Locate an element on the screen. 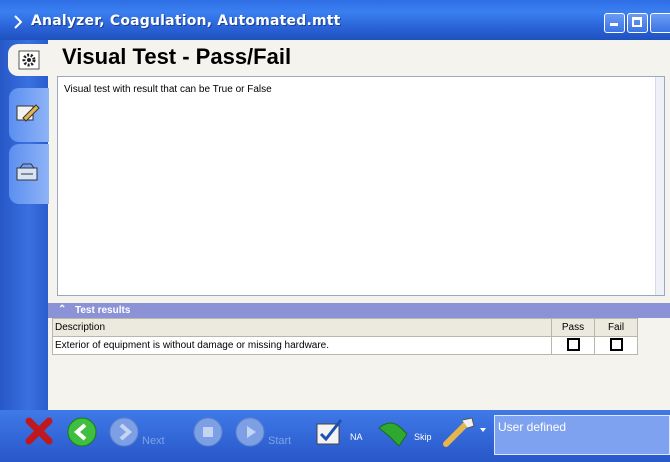 The width and height of the screenshot is (670, 462). play-icon is located at coordinates (250, 432).